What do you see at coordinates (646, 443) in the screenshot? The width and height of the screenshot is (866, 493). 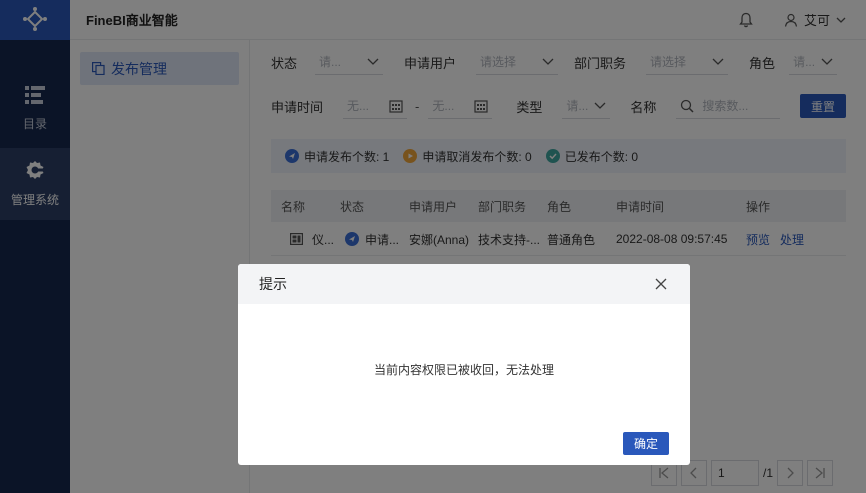 I see `confirm-button: 确定` at bounding box center [646, 443].